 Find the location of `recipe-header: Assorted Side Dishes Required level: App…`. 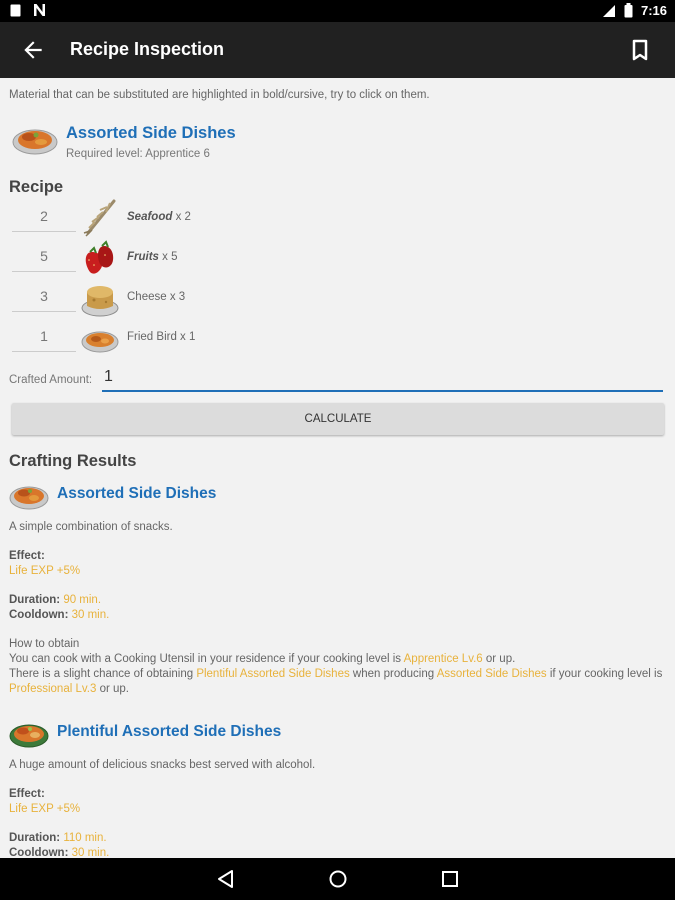

recipe-header: Assorted Side Dishes Required level: App… is located at coordinates (124, 141).